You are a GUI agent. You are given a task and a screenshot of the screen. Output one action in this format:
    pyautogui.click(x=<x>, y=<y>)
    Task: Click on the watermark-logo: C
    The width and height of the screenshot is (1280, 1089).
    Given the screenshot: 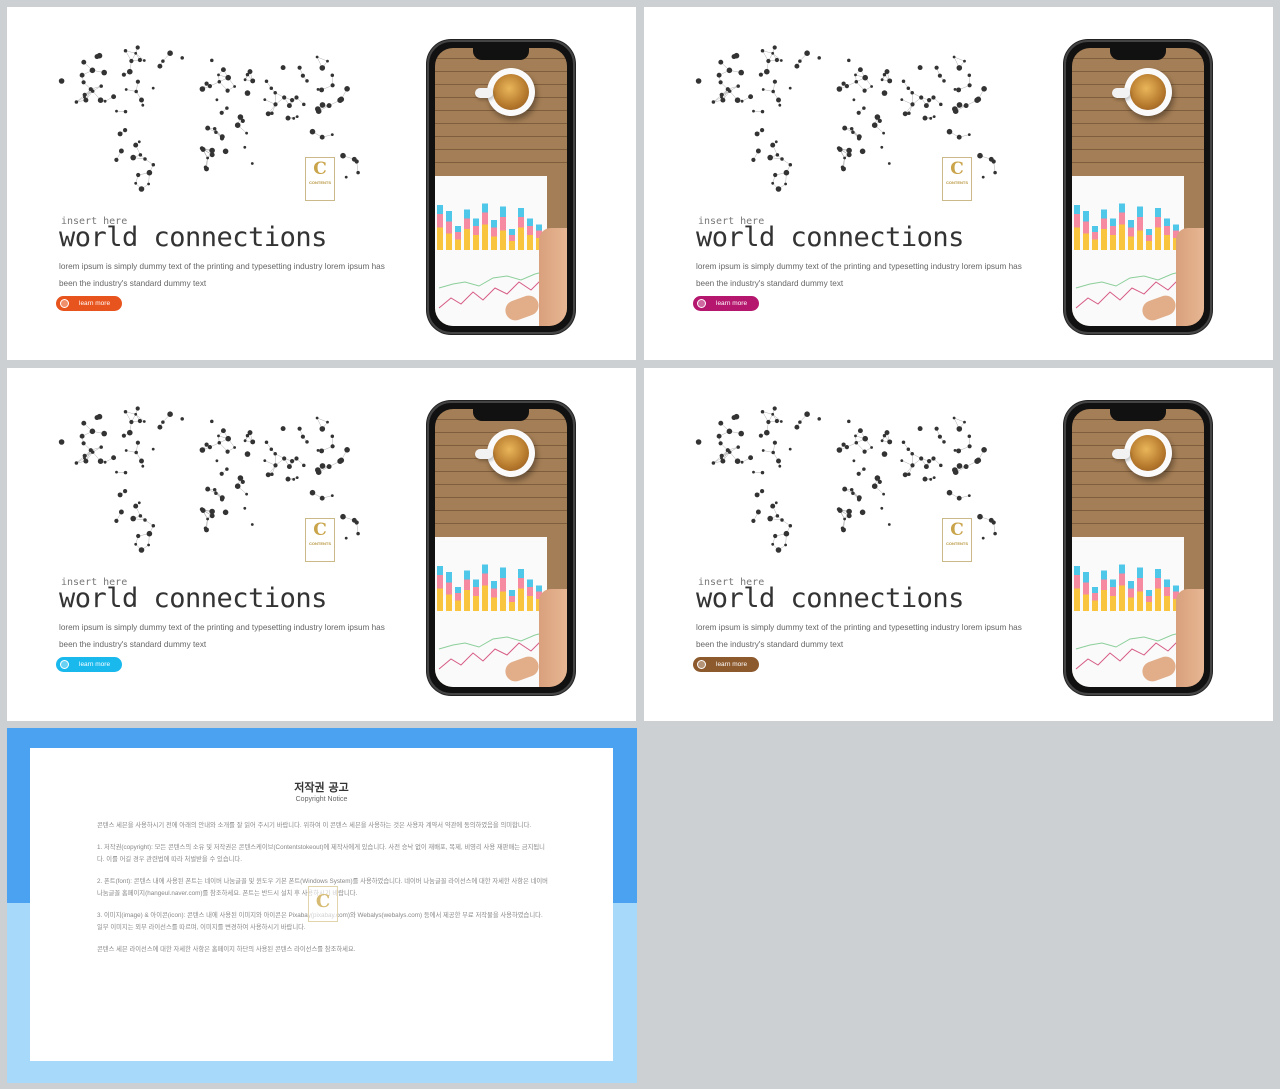 What is the action you would take?
    pyautogui.click(x=323, y=904)
    